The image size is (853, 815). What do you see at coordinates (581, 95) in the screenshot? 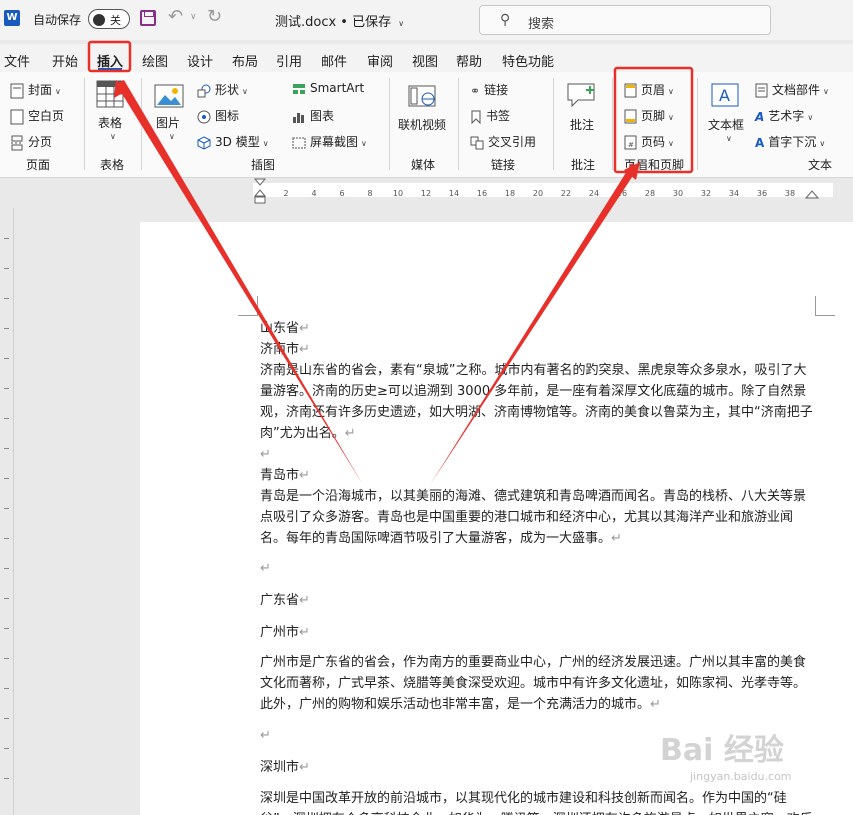
I see `comment-icon` at bounding box center [581, 95].